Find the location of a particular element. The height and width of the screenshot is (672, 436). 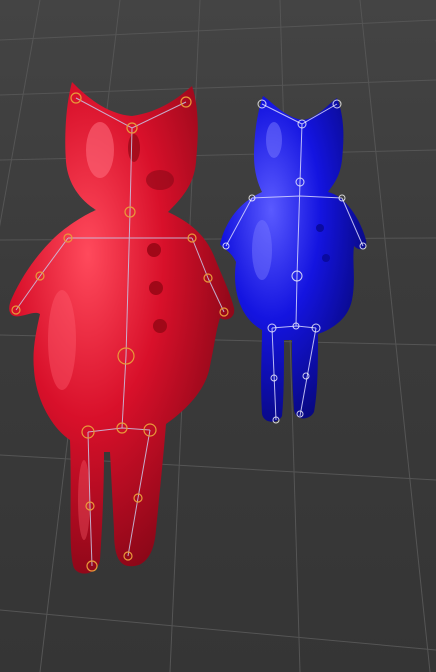

blue-head-highlight is located at coordinates (274, 140).